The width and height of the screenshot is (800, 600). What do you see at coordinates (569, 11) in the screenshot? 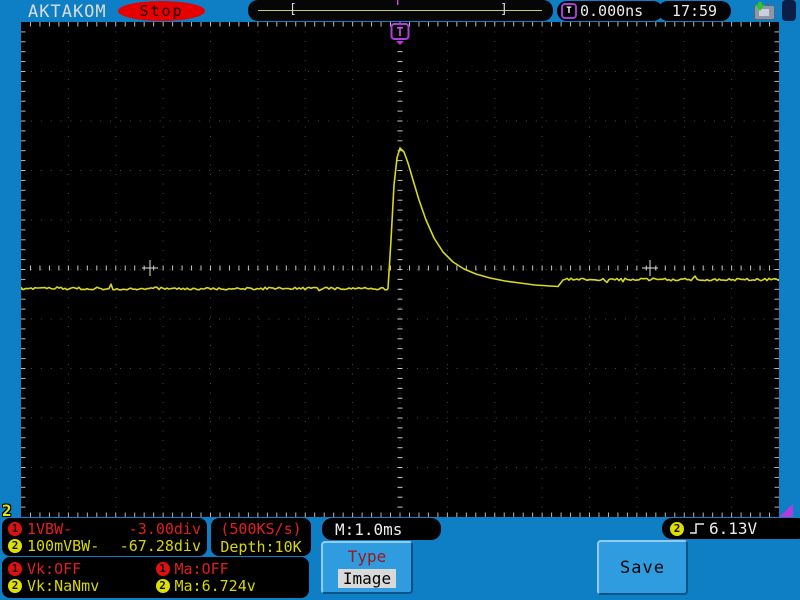
I see `trigger-icon: T` at bounding box center [569, 11].